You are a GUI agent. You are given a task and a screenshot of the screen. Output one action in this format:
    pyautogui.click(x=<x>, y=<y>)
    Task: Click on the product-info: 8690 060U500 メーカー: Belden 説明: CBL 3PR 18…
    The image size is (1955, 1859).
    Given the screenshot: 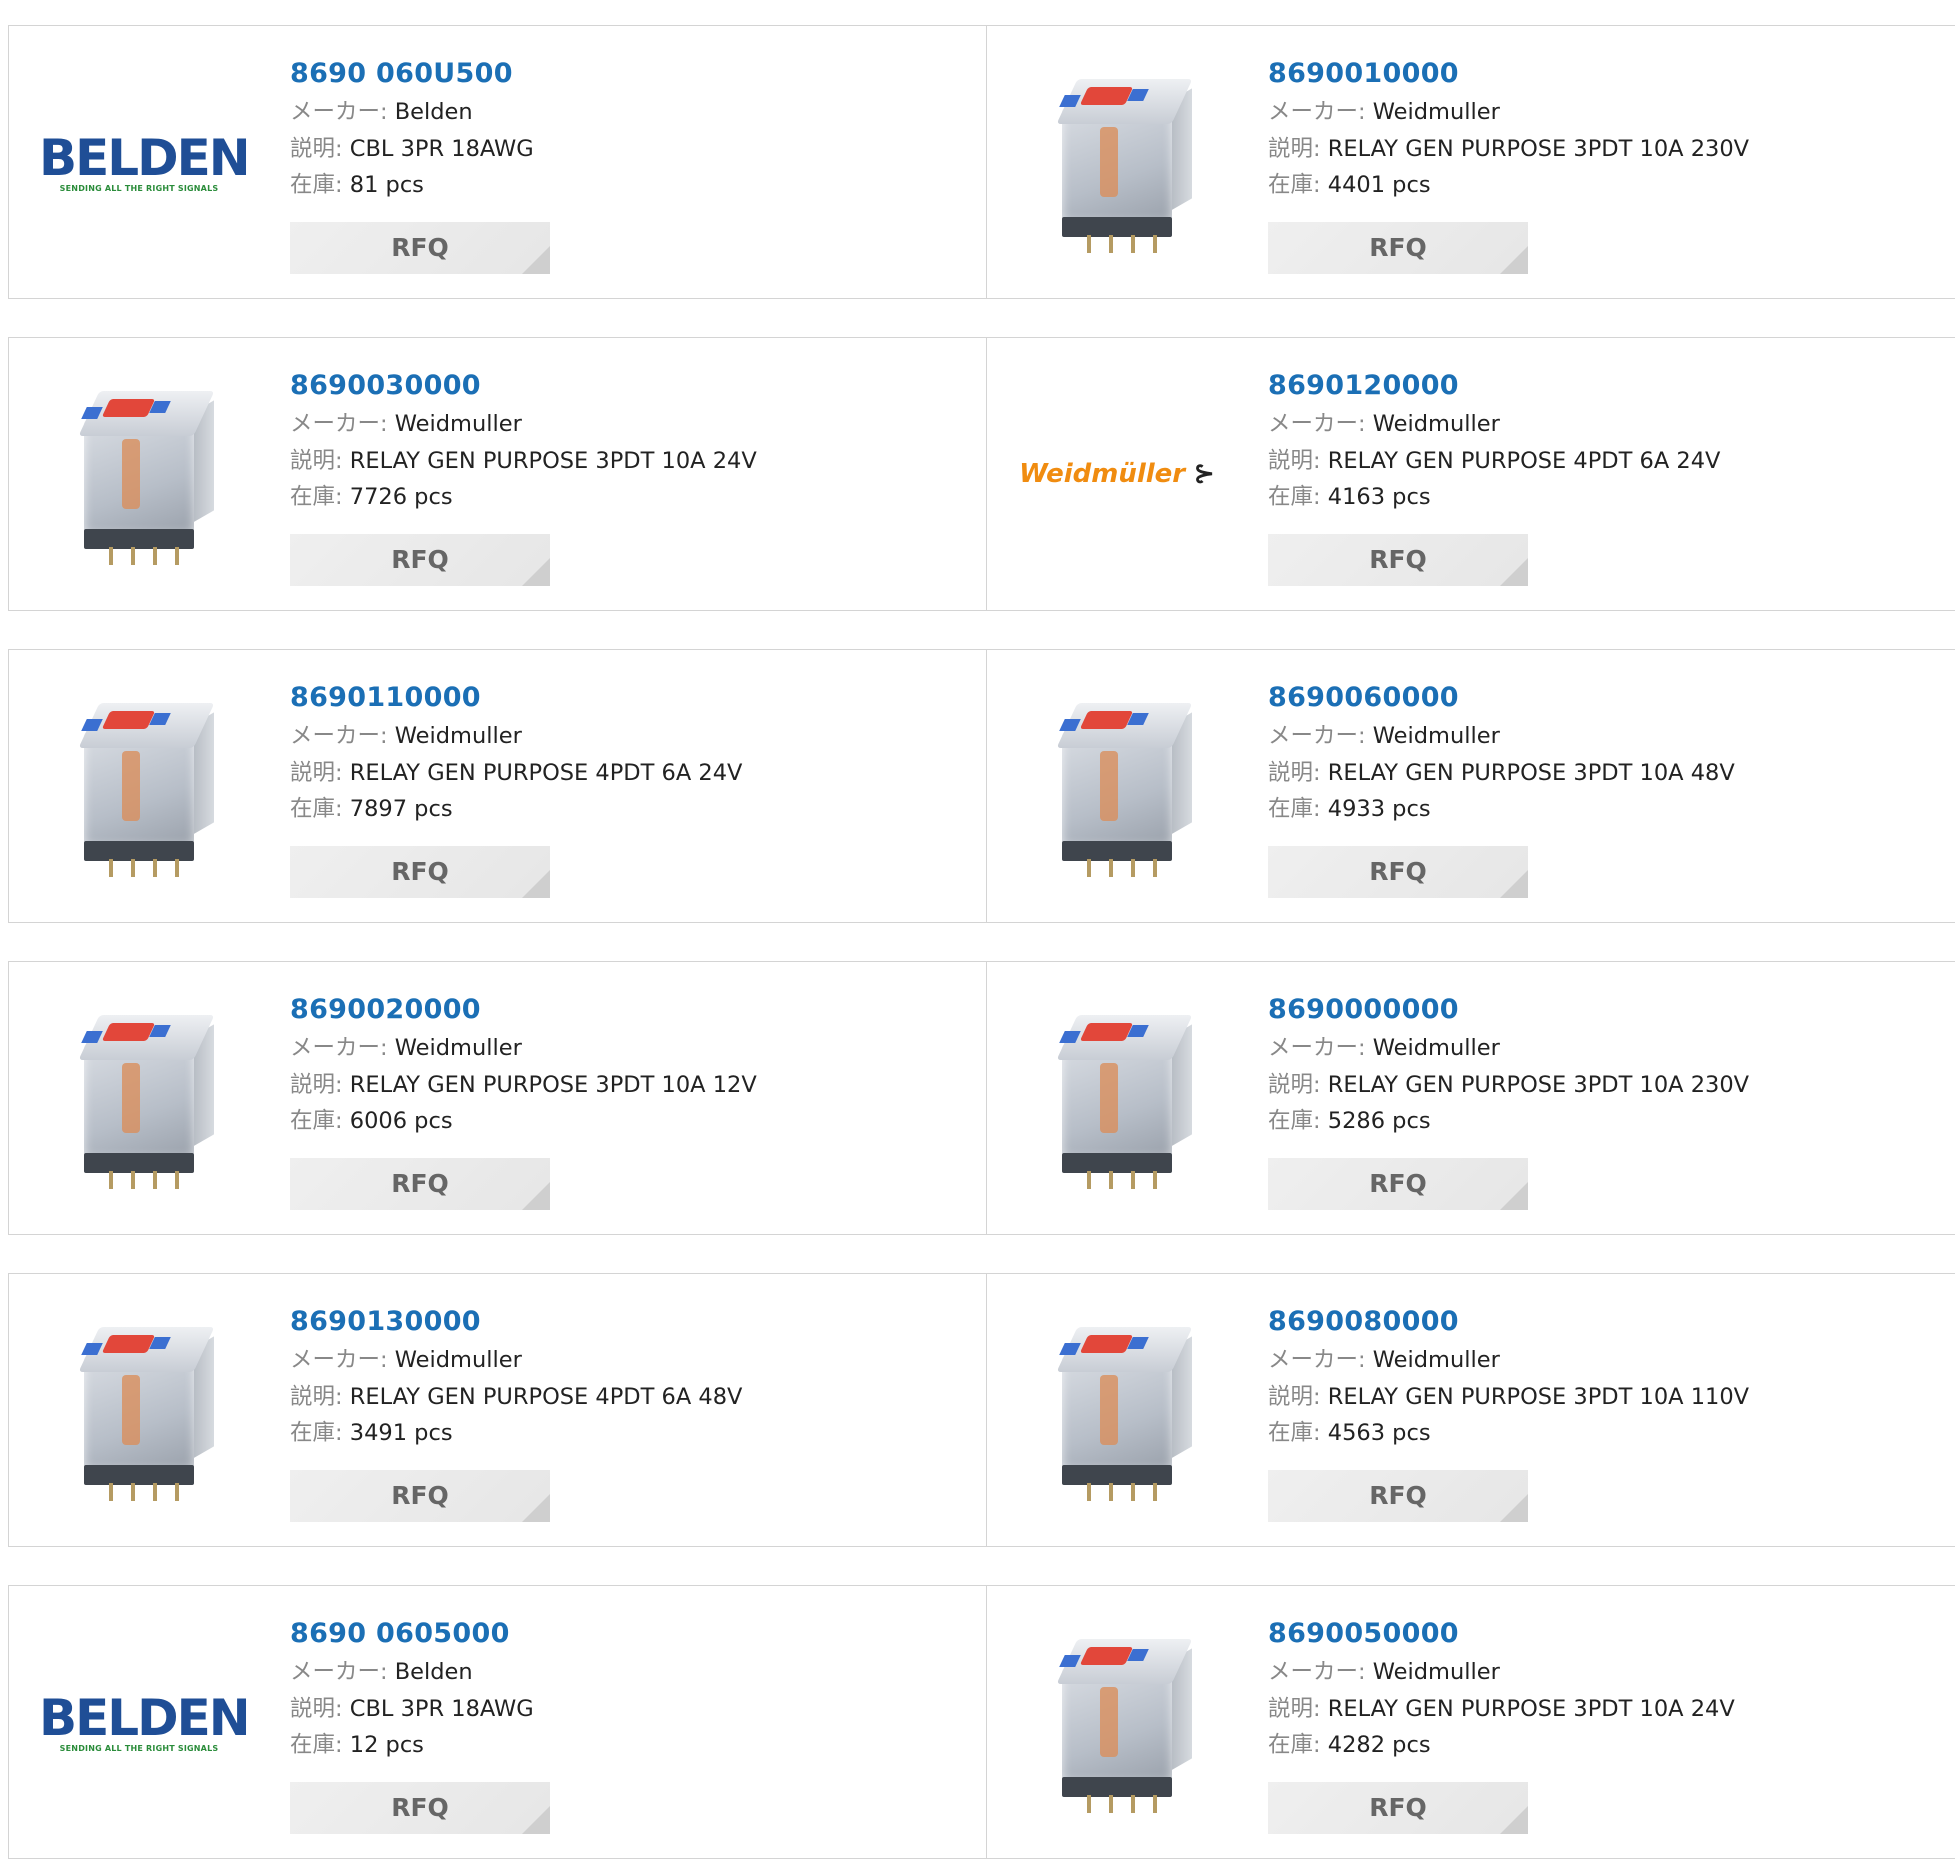 What is the action you would take?
    pyautogui.click(x=412, y=129)
    